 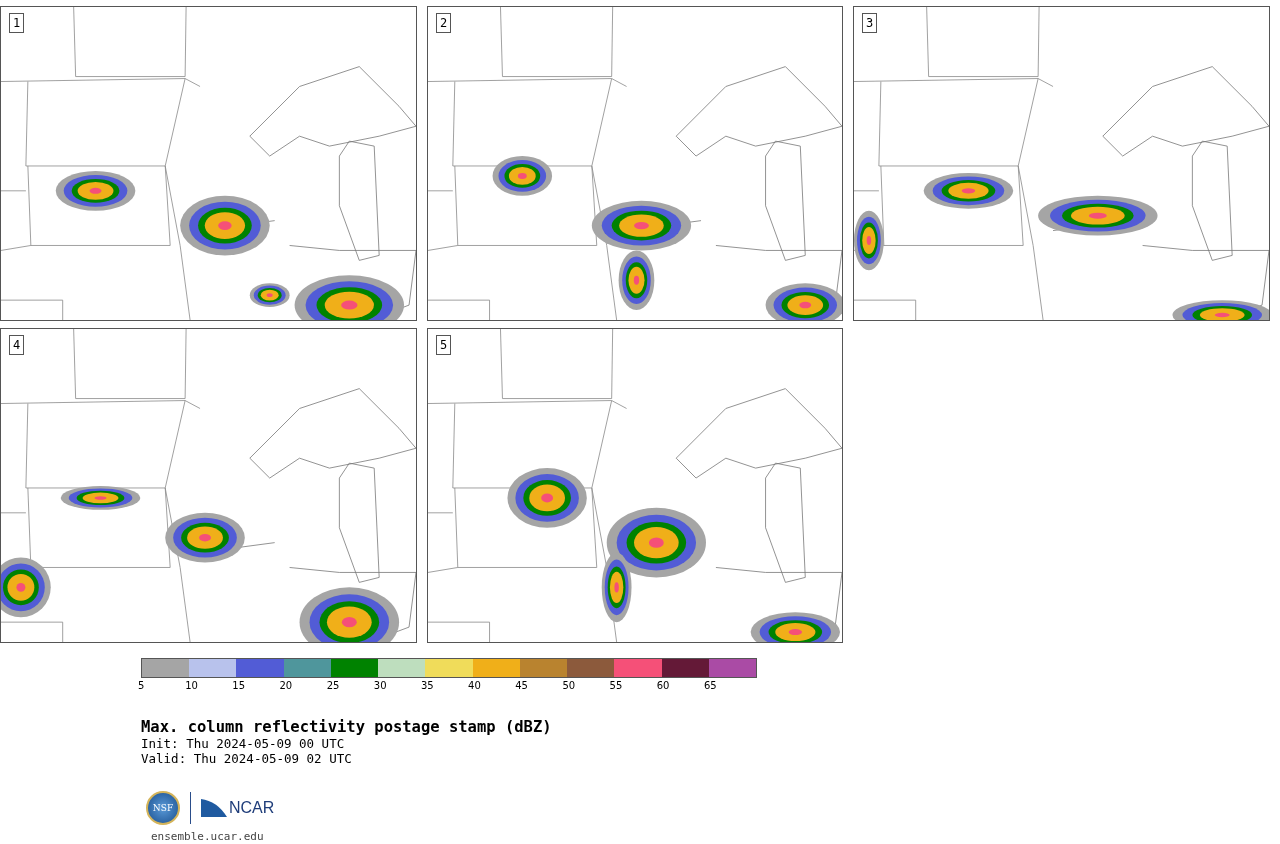 I want to click on tick-label: 25, so click(x=333, y=685).